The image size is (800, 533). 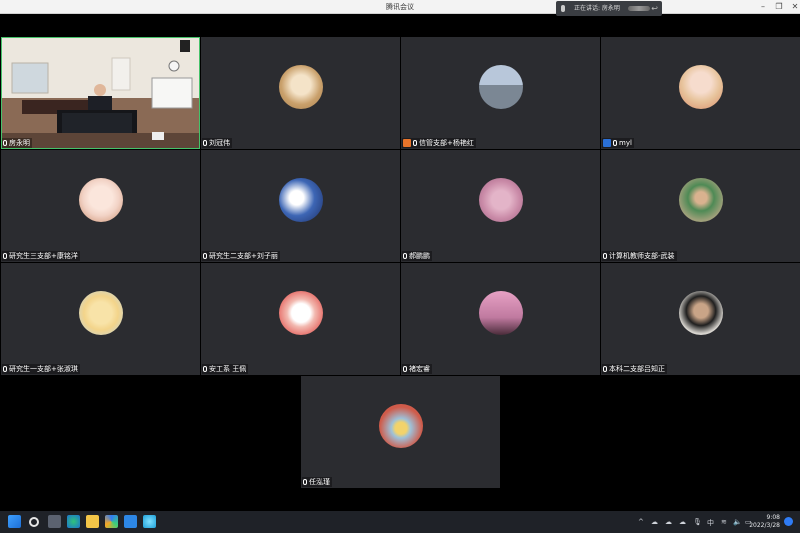 I want to click on task-view-icon, so click(x=54, y=521).